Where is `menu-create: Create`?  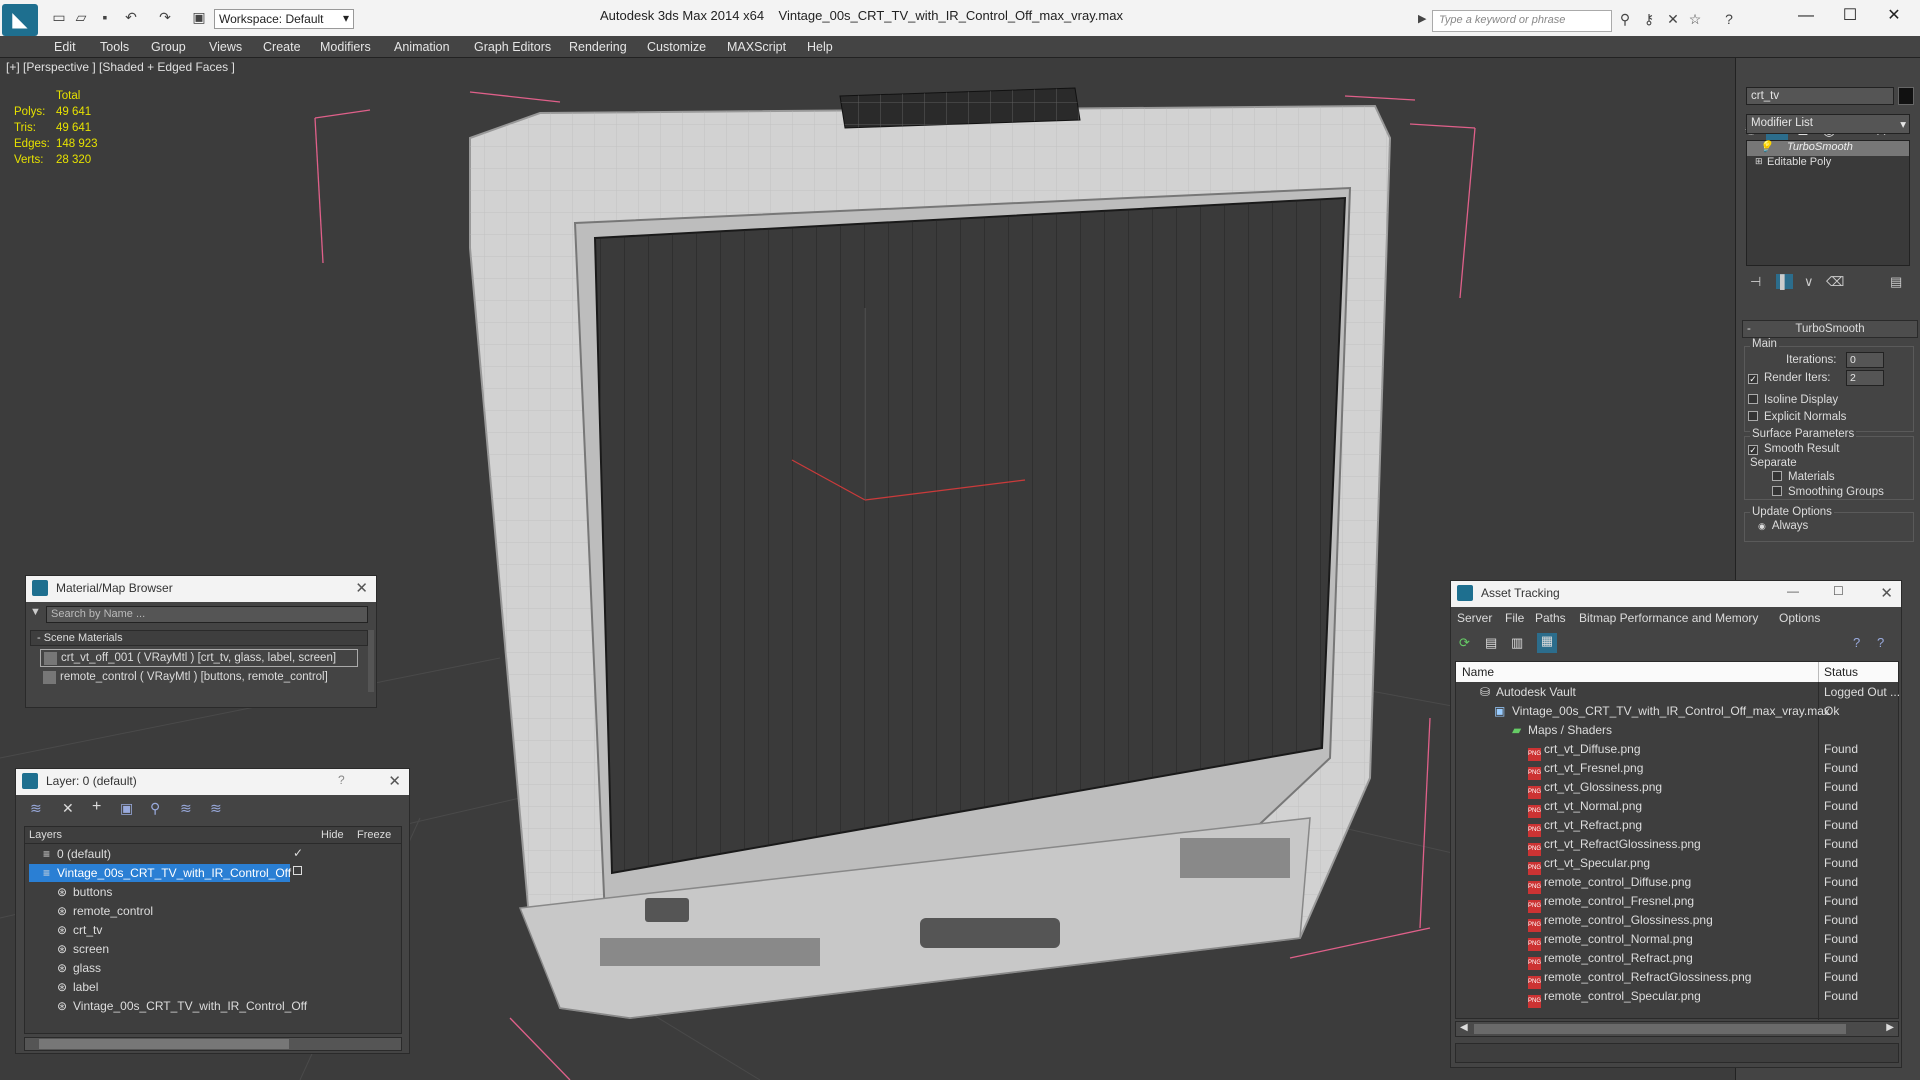
menu-create: Create is located at coordinates (282, 47).